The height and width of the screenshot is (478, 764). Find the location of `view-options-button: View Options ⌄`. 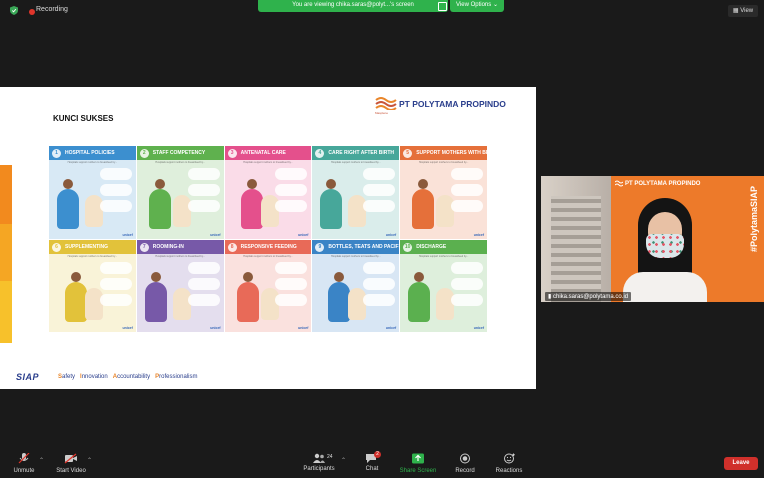

view-options-button: View Options ⌄ is located at coordinates (477, 6).